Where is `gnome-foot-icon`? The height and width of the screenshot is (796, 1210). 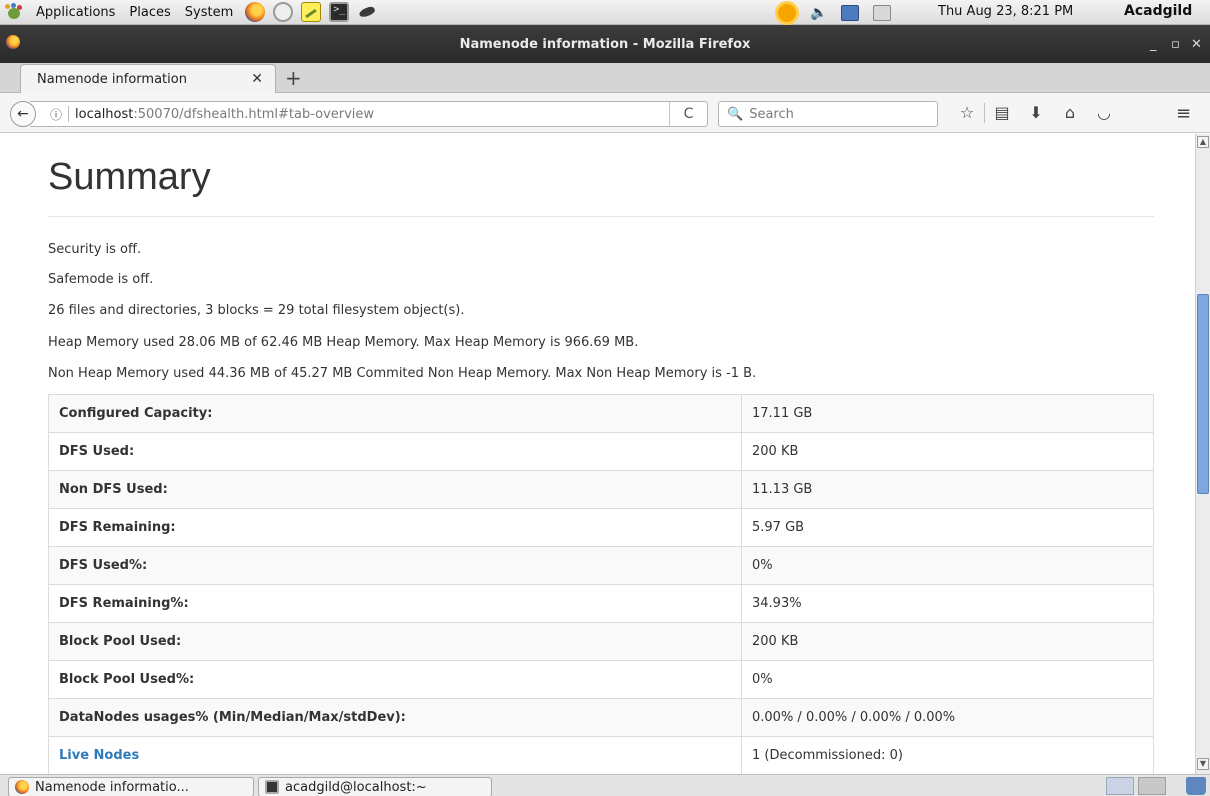 gnome-foot-icon is located at coordinates (14, 12).